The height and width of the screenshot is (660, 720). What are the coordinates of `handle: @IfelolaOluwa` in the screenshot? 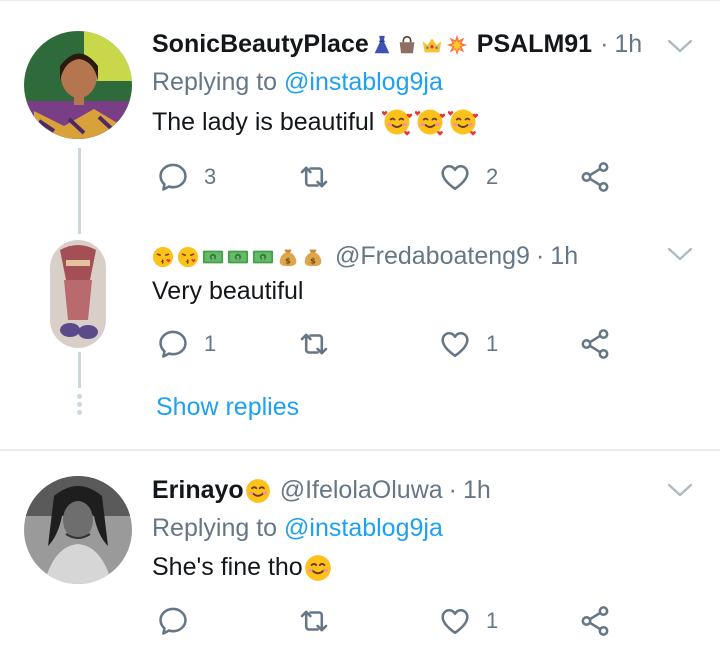 It's located at (361, 490).